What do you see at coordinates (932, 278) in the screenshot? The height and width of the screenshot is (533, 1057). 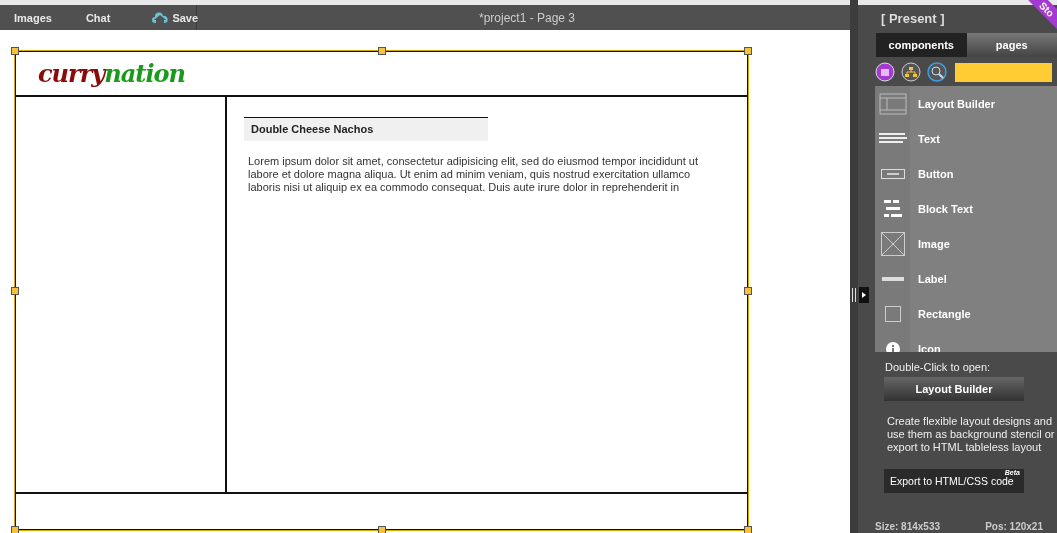 I see `component-item: Label` at bounding box center [932, 278].